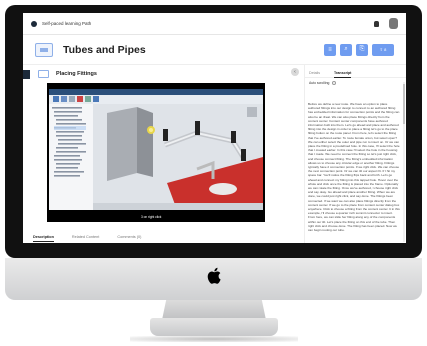  What do you see at coordinates (314, 74) in the screenshot?
I see `tab-details: Details` at bounding box center [314, 74].